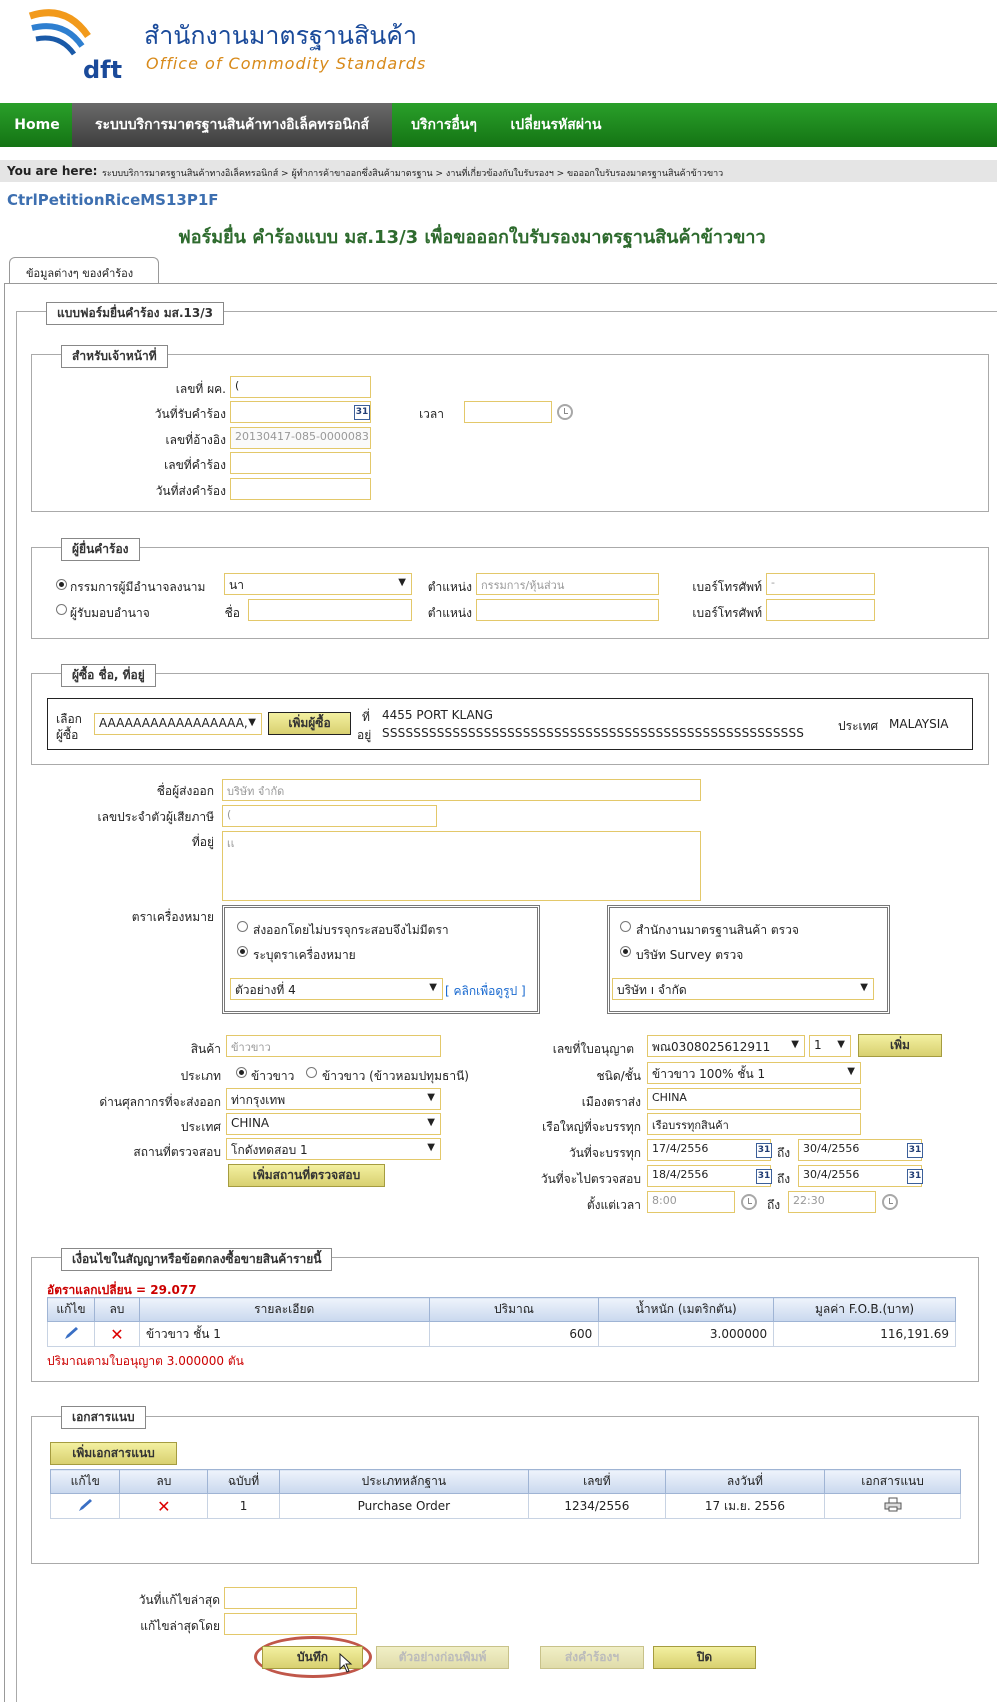  I want to click on permit-seq-select: 1 ▼, so click(830, 1046).